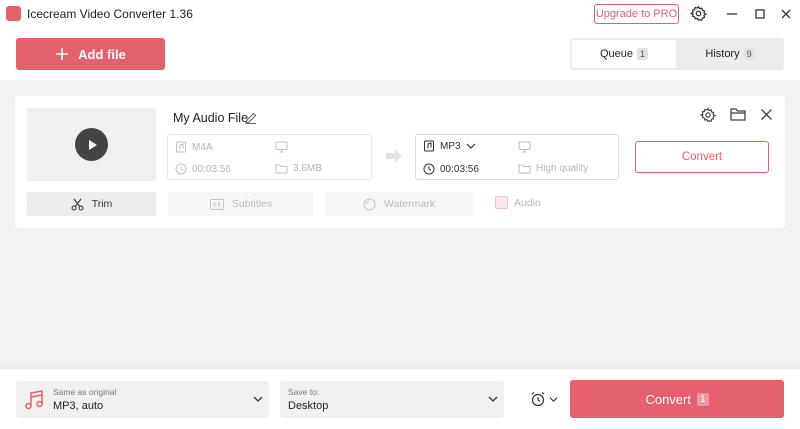  I want to click on app-logo-icon, so click(13, 13).